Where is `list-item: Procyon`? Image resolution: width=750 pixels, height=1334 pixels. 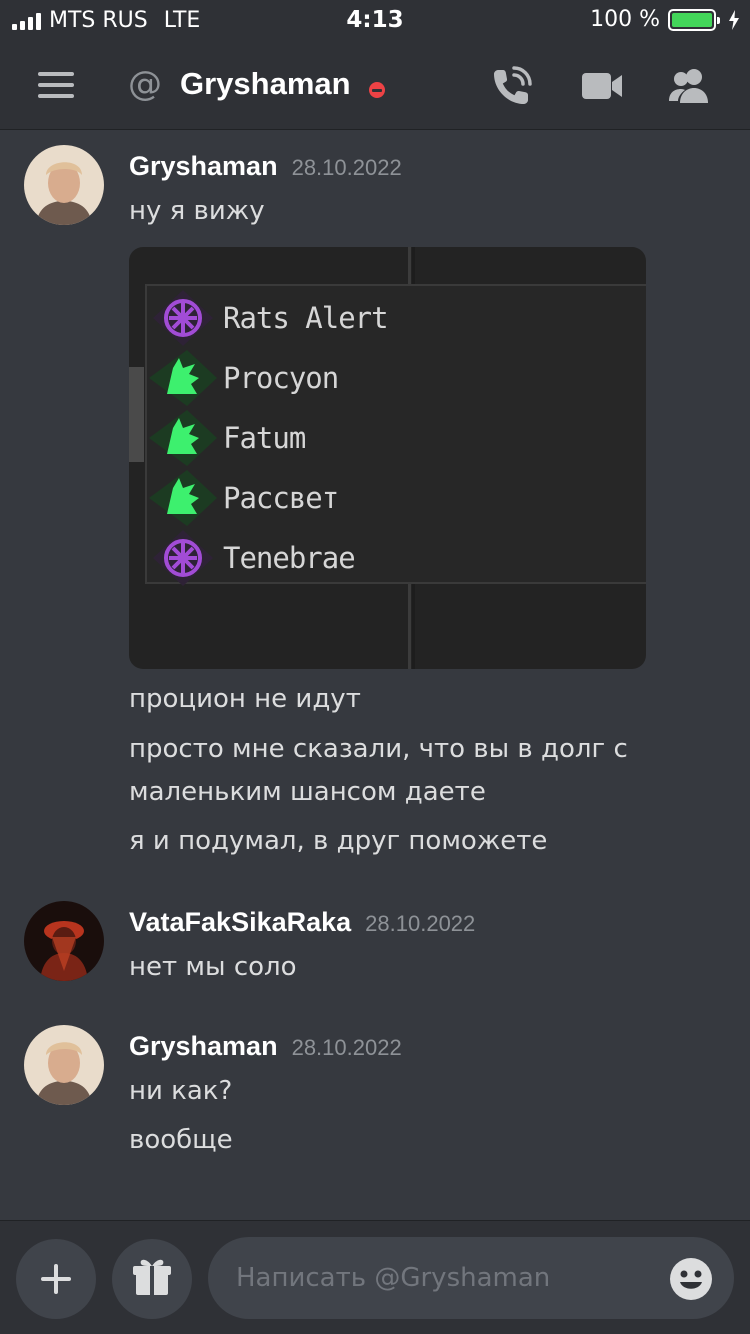 list-item: Procyon is located at coordinates (243, 378).